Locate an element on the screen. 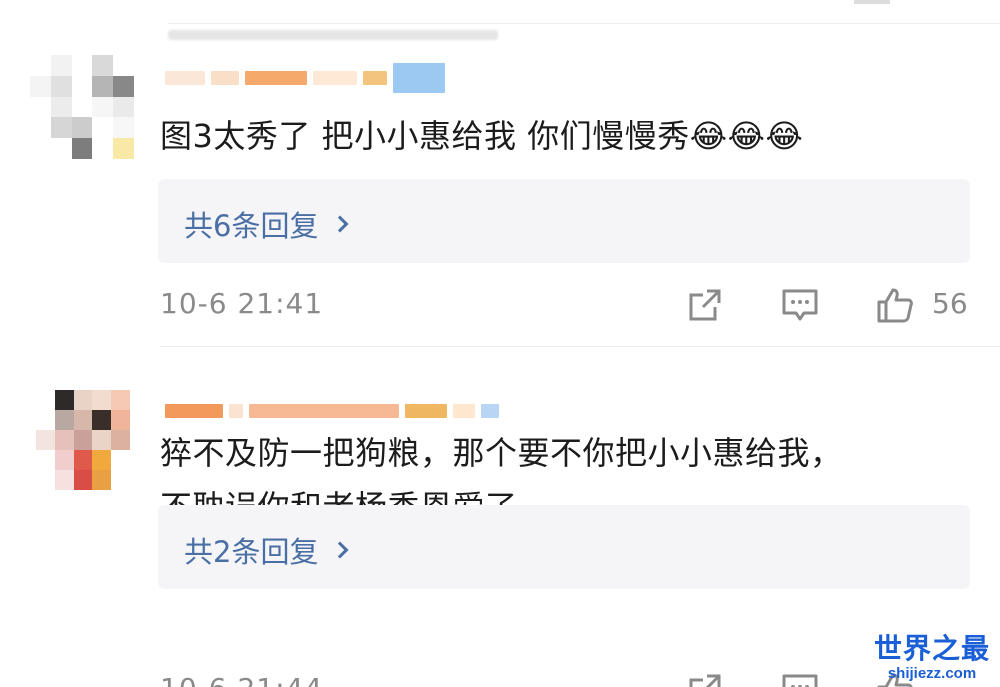 This screenshot has width=1000, height=687. comment-text: 图3太秀了 把小小惠给我 你们慢慢秀😂😂😂 is located at coordinates (482, 136).